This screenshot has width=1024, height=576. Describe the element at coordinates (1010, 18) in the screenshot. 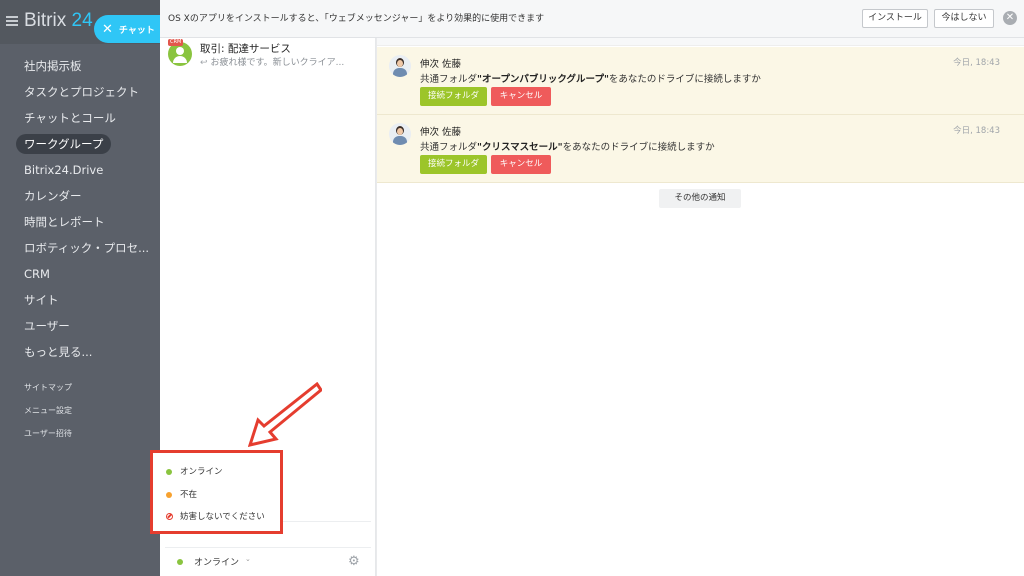

I see `close-banner-icon: ✕` at that location.